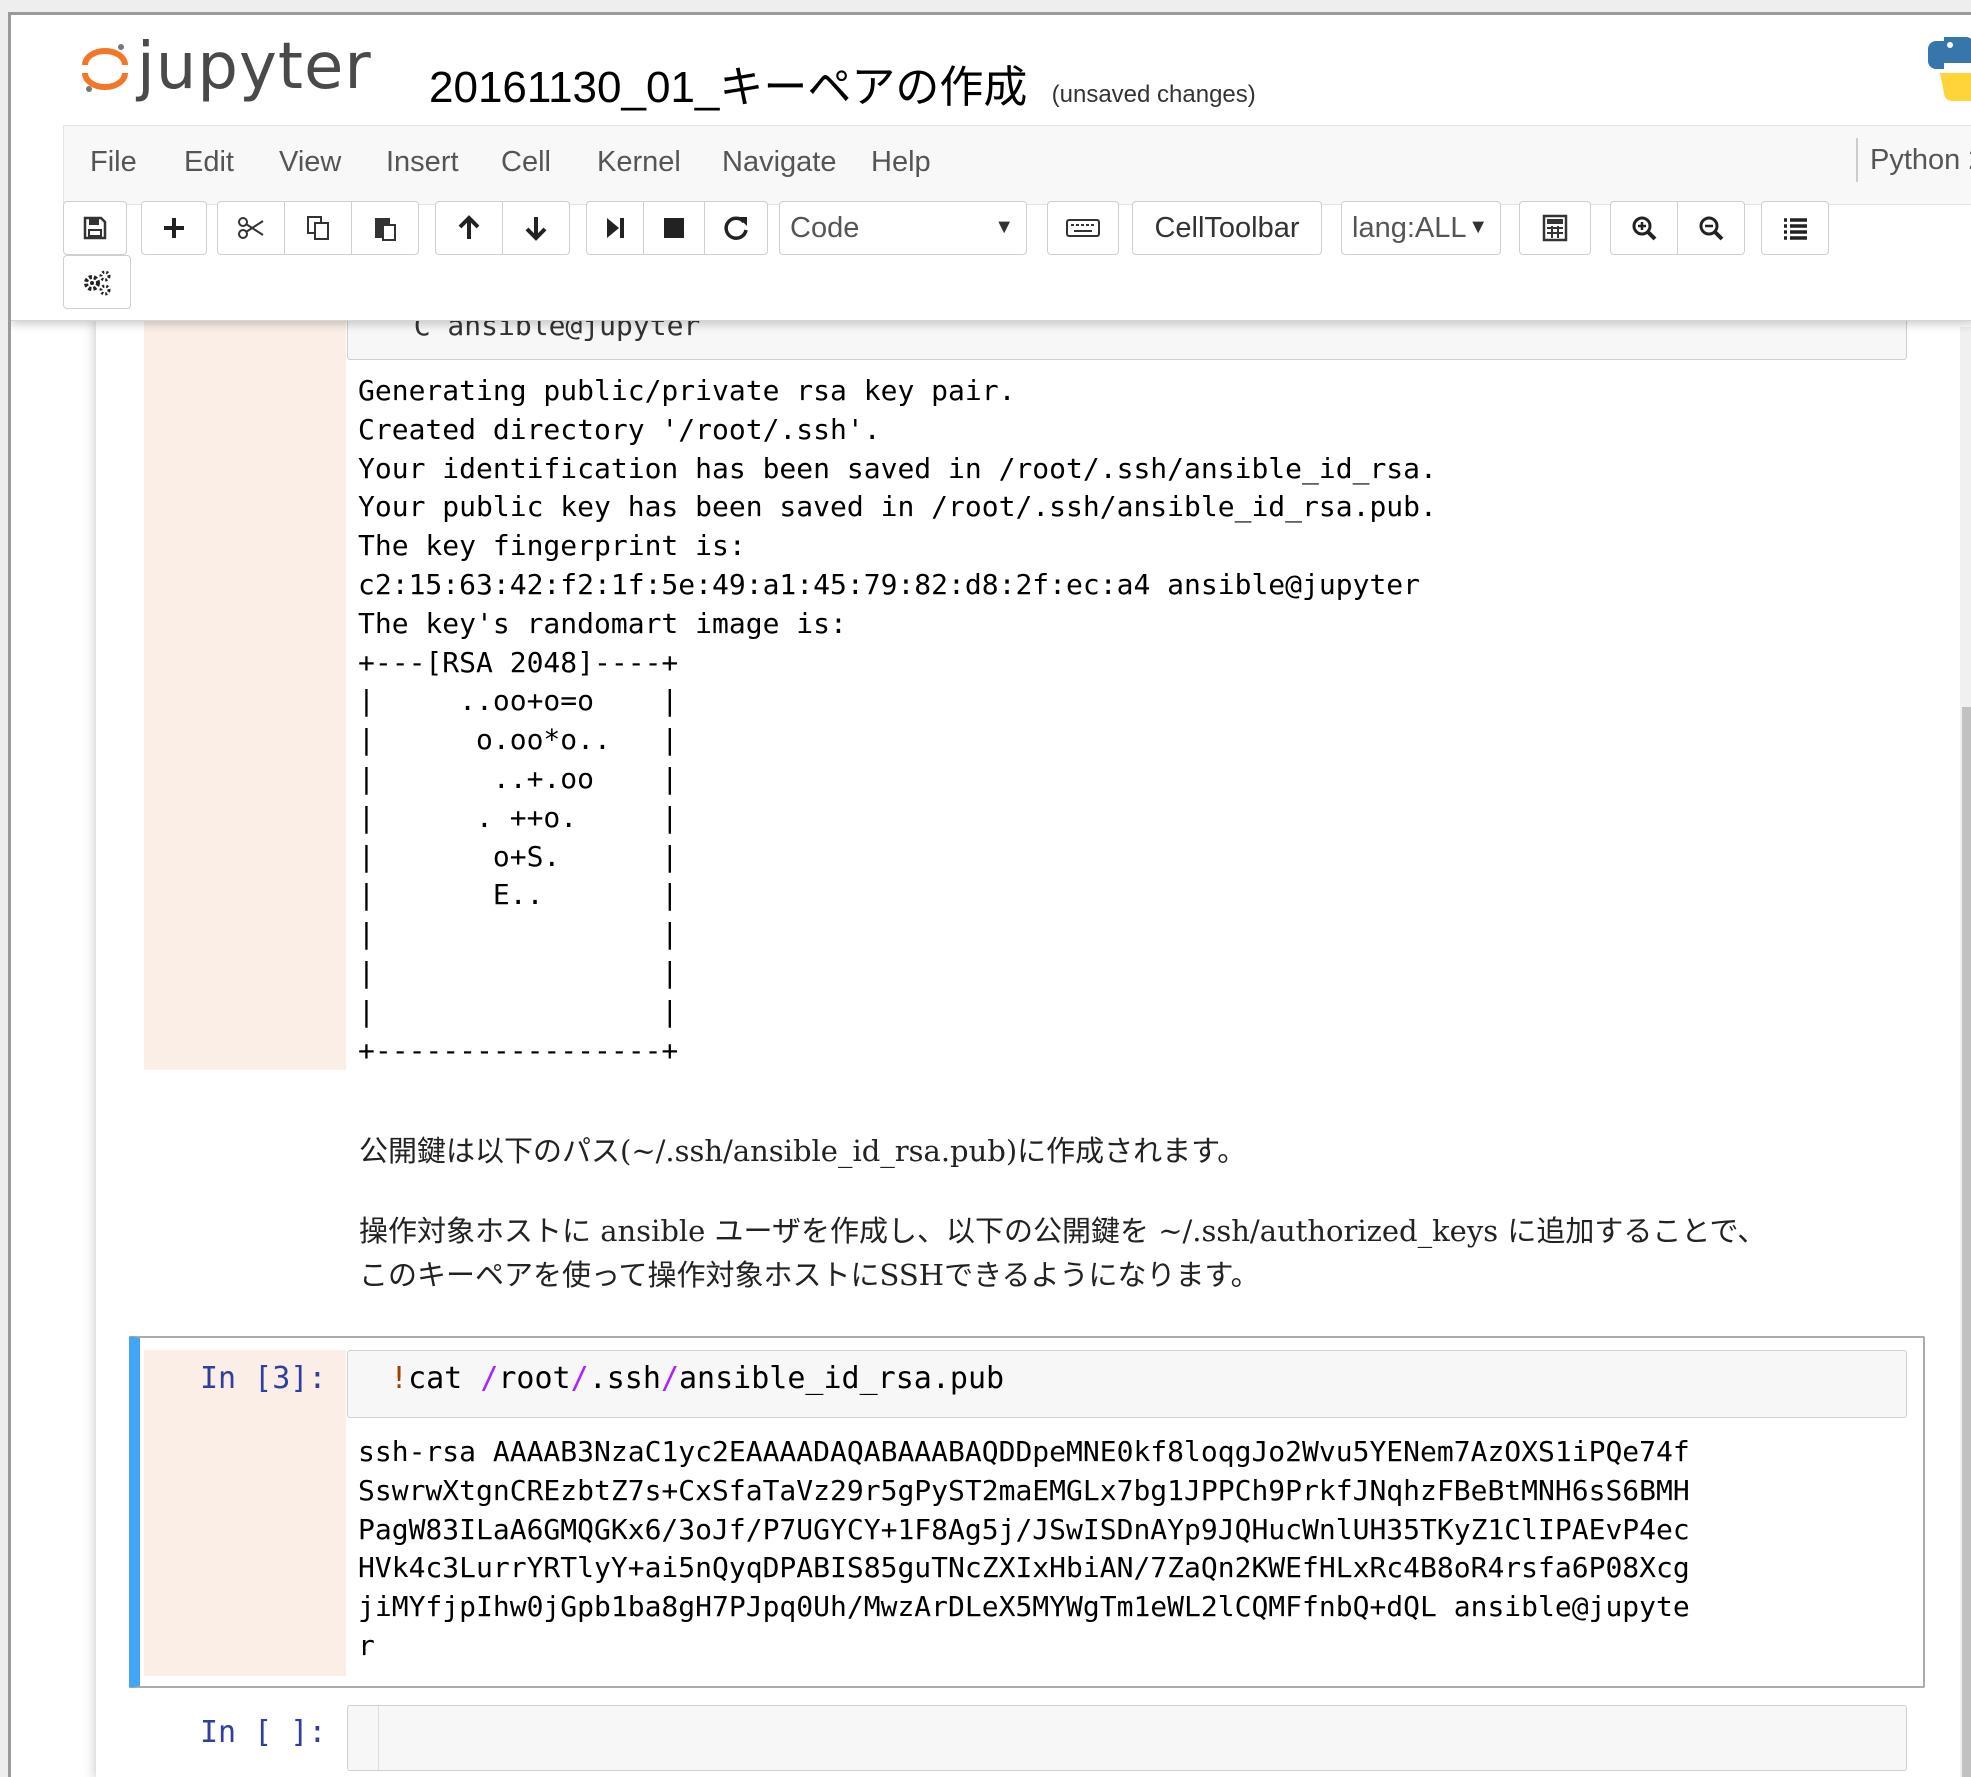  I want to click on zoom-in-icon, so click(1644, 228).